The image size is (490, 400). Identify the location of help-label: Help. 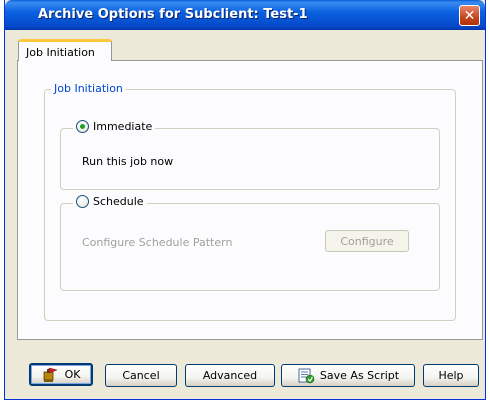
(451, 375).